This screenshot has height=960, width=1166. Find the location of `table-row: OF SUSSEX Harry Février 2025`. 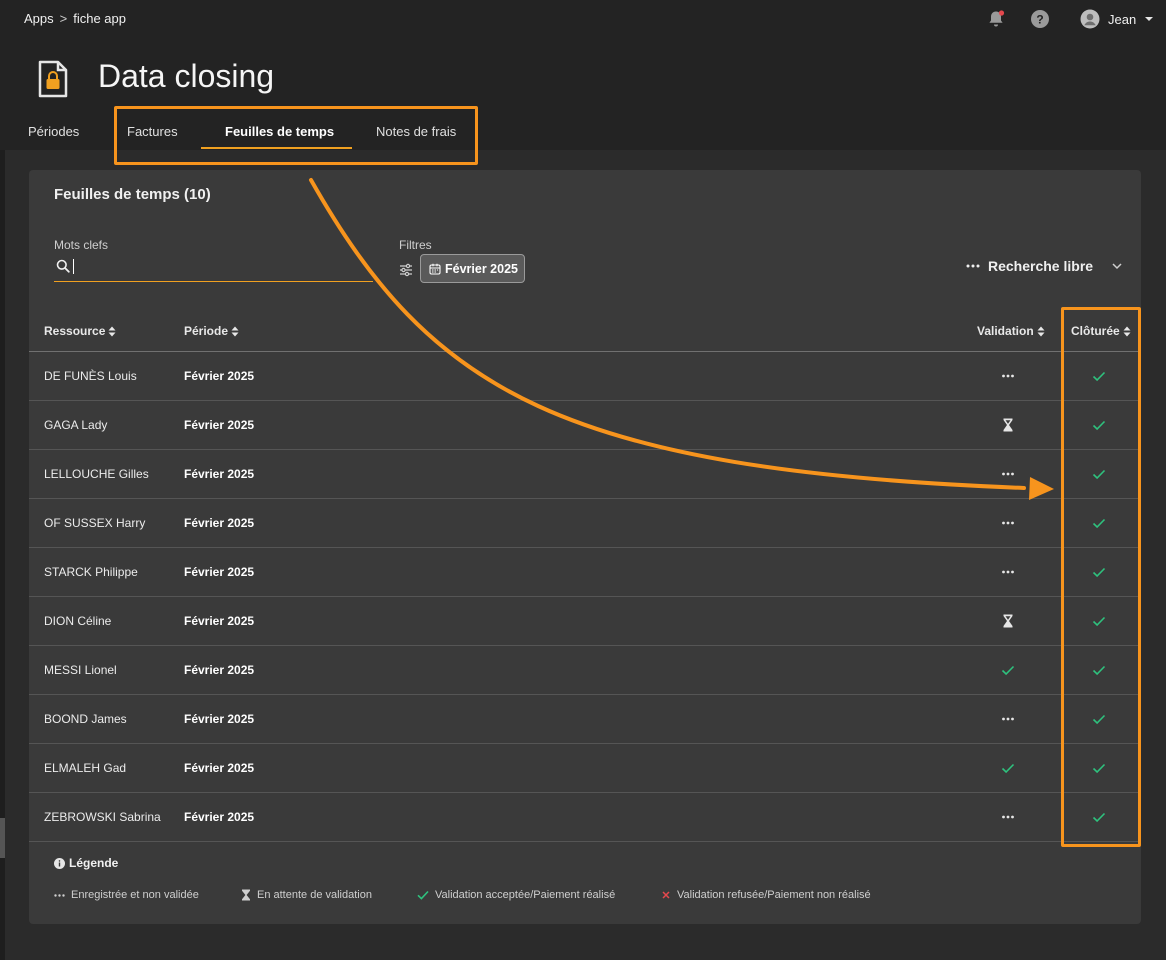

table-row: OF SUSSEX Harry Février 2025 is located at coordinates (585, 523).